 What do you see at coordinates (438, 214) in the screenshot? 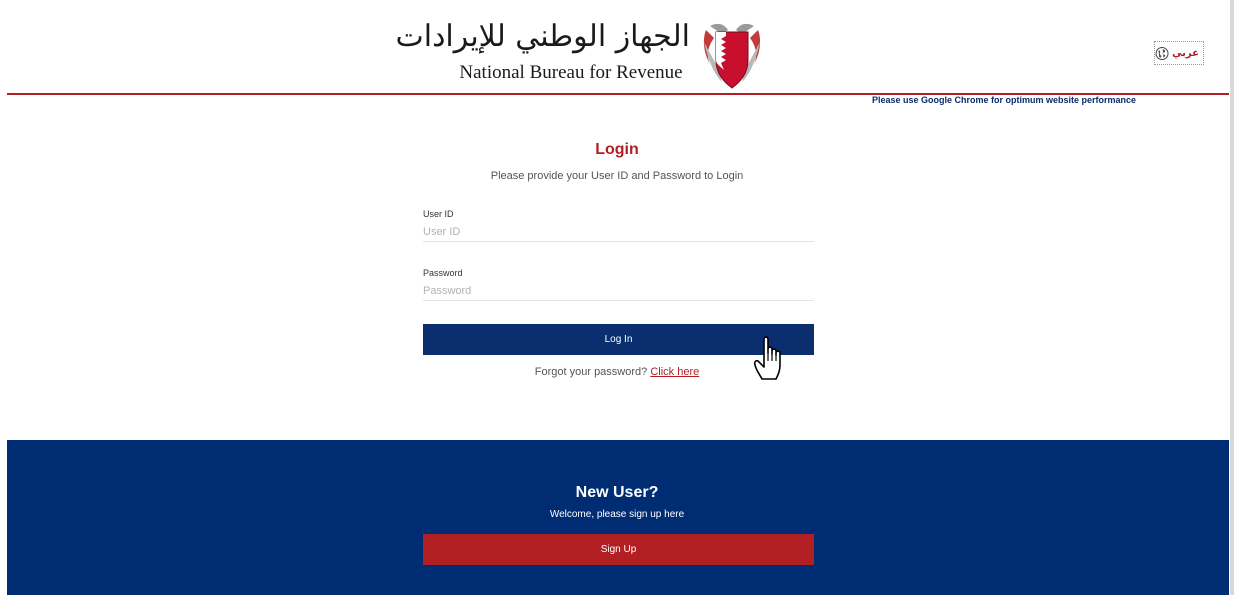
I see `user-id-label: User ID` at bounding box center [438, 214].